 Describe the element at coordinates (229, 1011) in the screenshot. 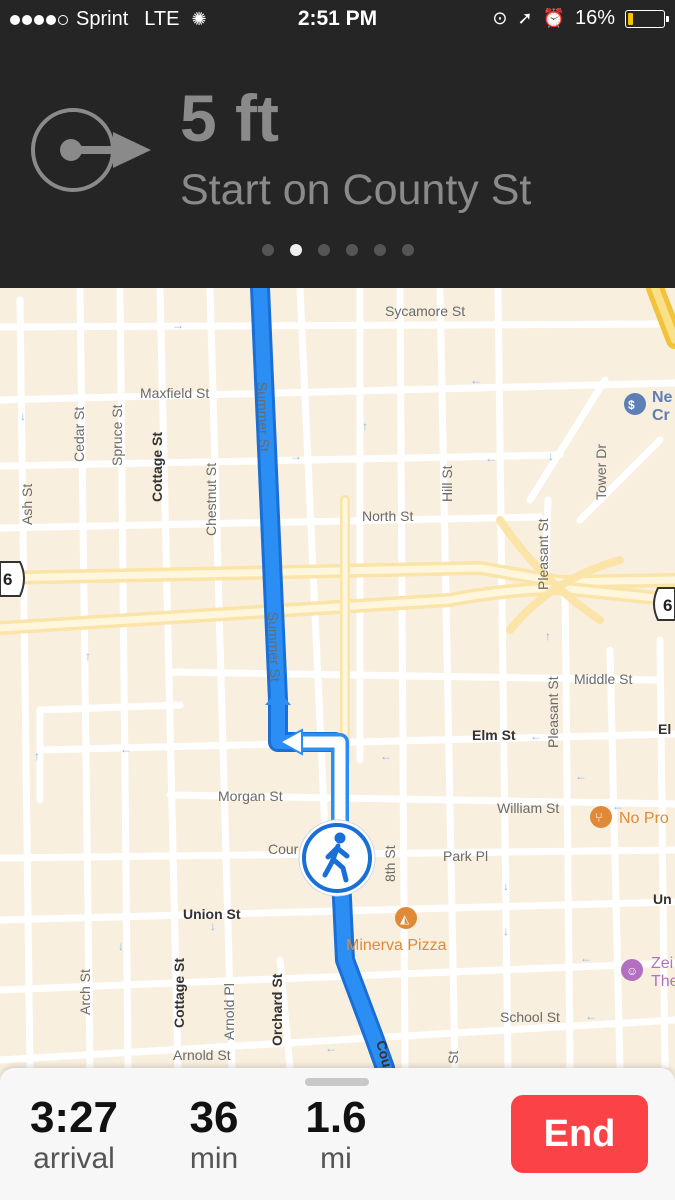

I see `street-label: Arnold Pl` at that location.